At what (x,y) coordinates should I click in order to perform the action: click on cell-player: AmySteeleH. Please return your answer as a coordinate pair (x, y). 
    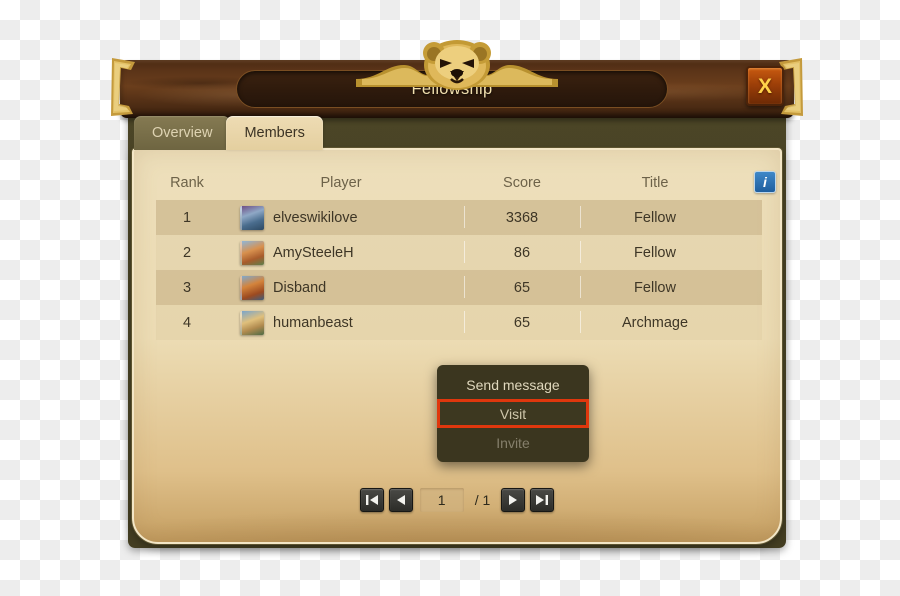
    Looking at the image, I should click on (341, 252).